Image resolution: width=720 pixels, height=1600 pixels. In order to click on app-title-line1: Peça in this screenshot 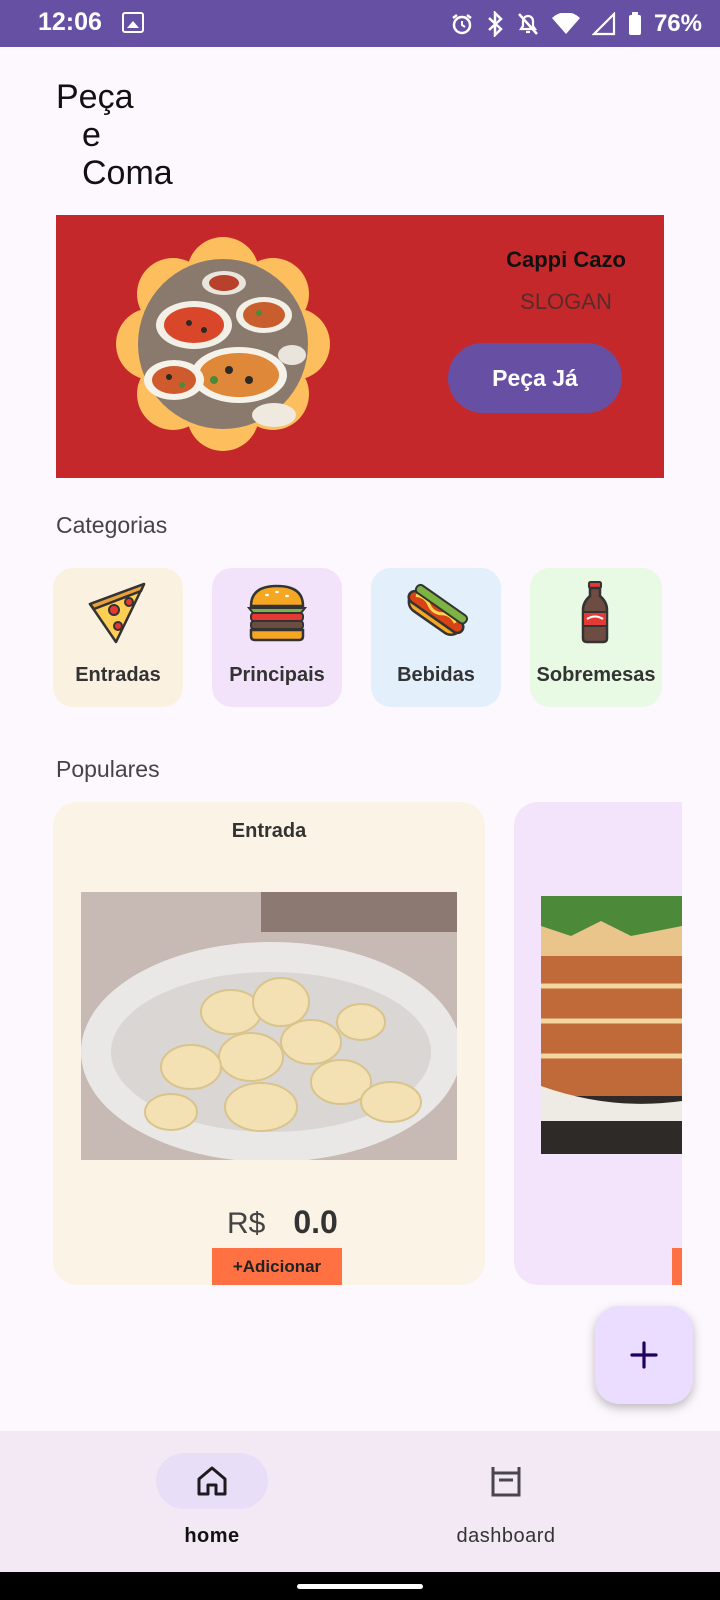, I will do `click(95, 97)`.